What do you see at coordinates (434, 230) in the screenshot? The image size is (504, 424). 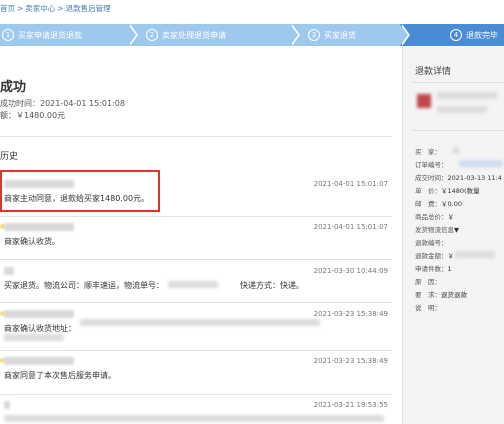 I see `row-label: 发货物流信息` at bounding box center [434, 230].